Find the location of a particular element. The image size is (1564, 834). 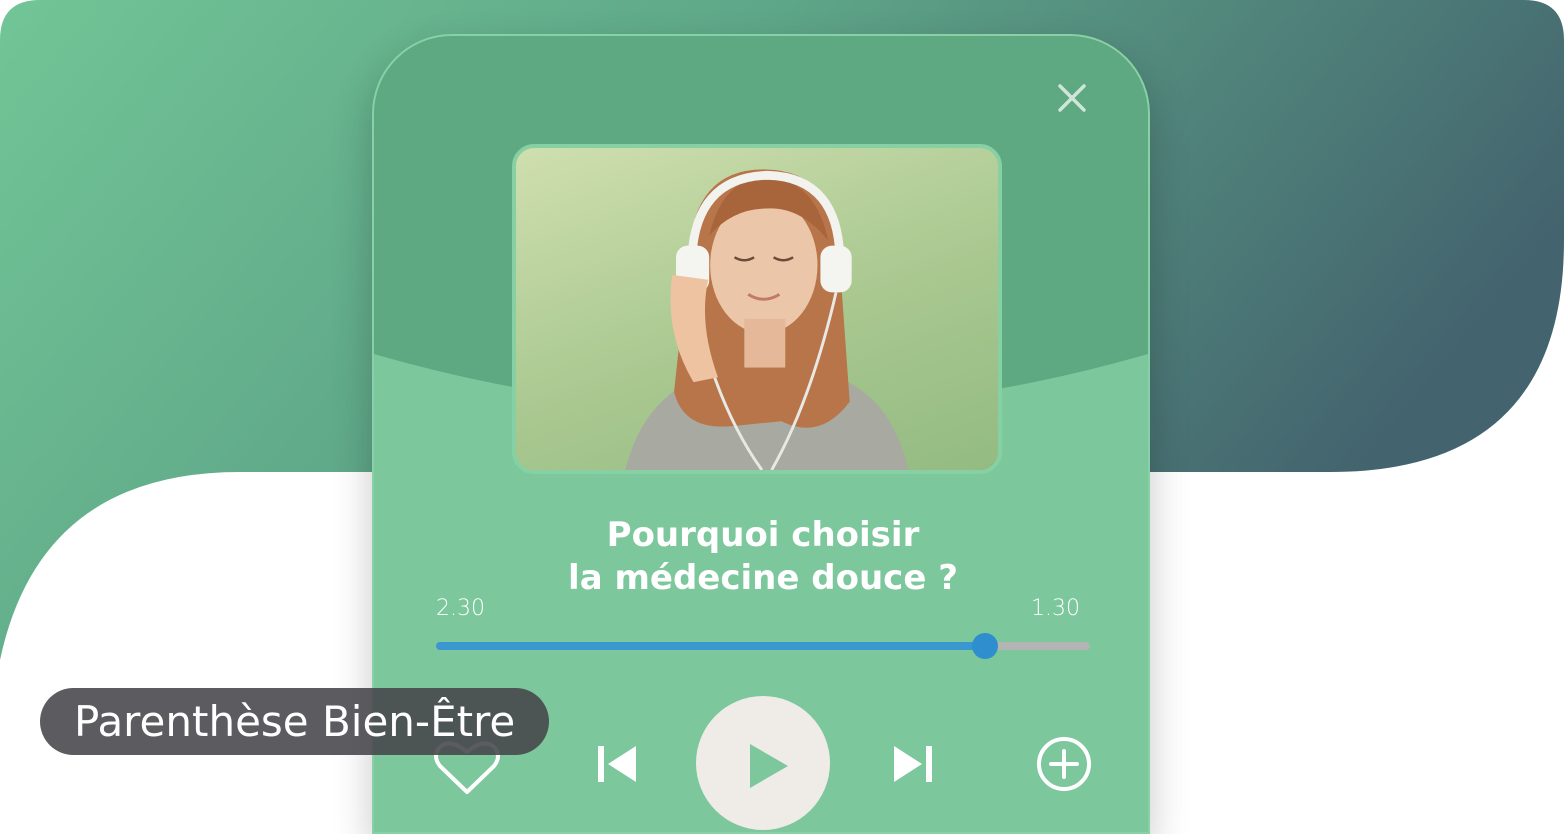

episode-title-line-1: Pourquoi choisir is located at coordinates (763, 535).